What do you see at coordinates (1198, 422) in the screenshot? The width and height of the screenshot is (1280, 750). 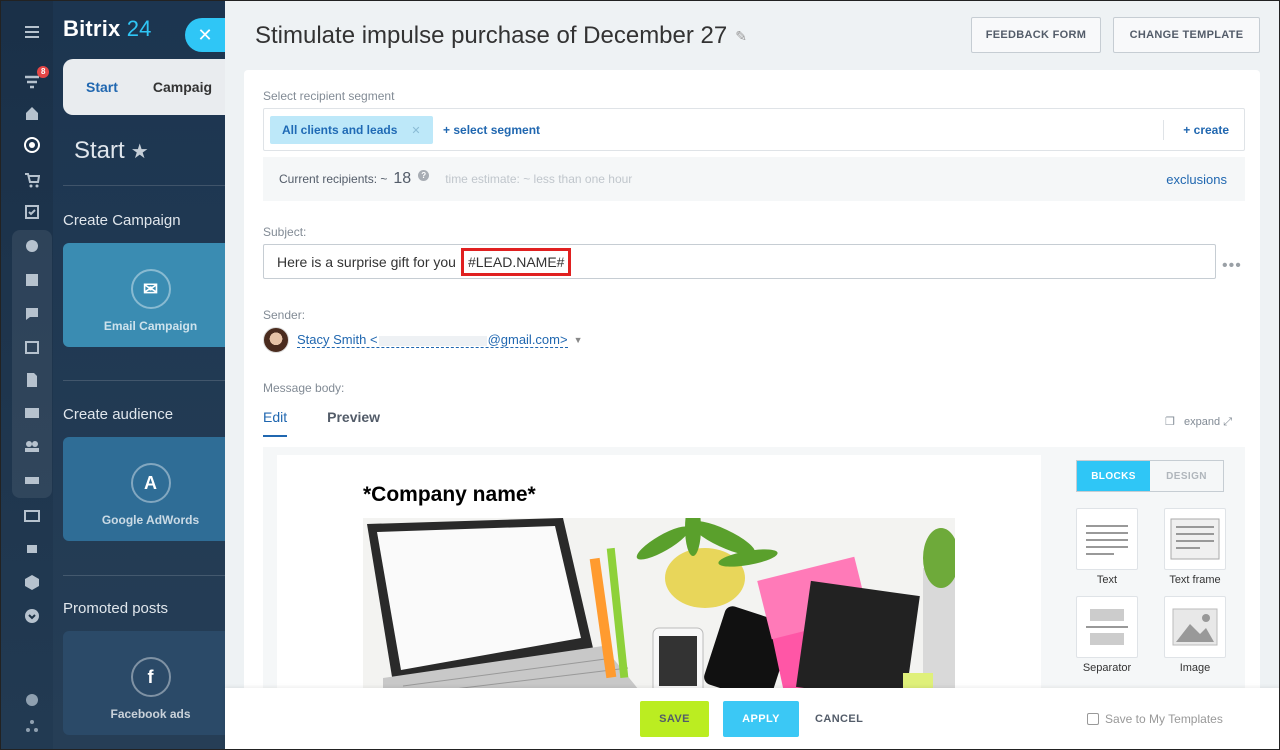 I see `expand-button: ❐ expand ⤢` at bounding box center [1198, 422].